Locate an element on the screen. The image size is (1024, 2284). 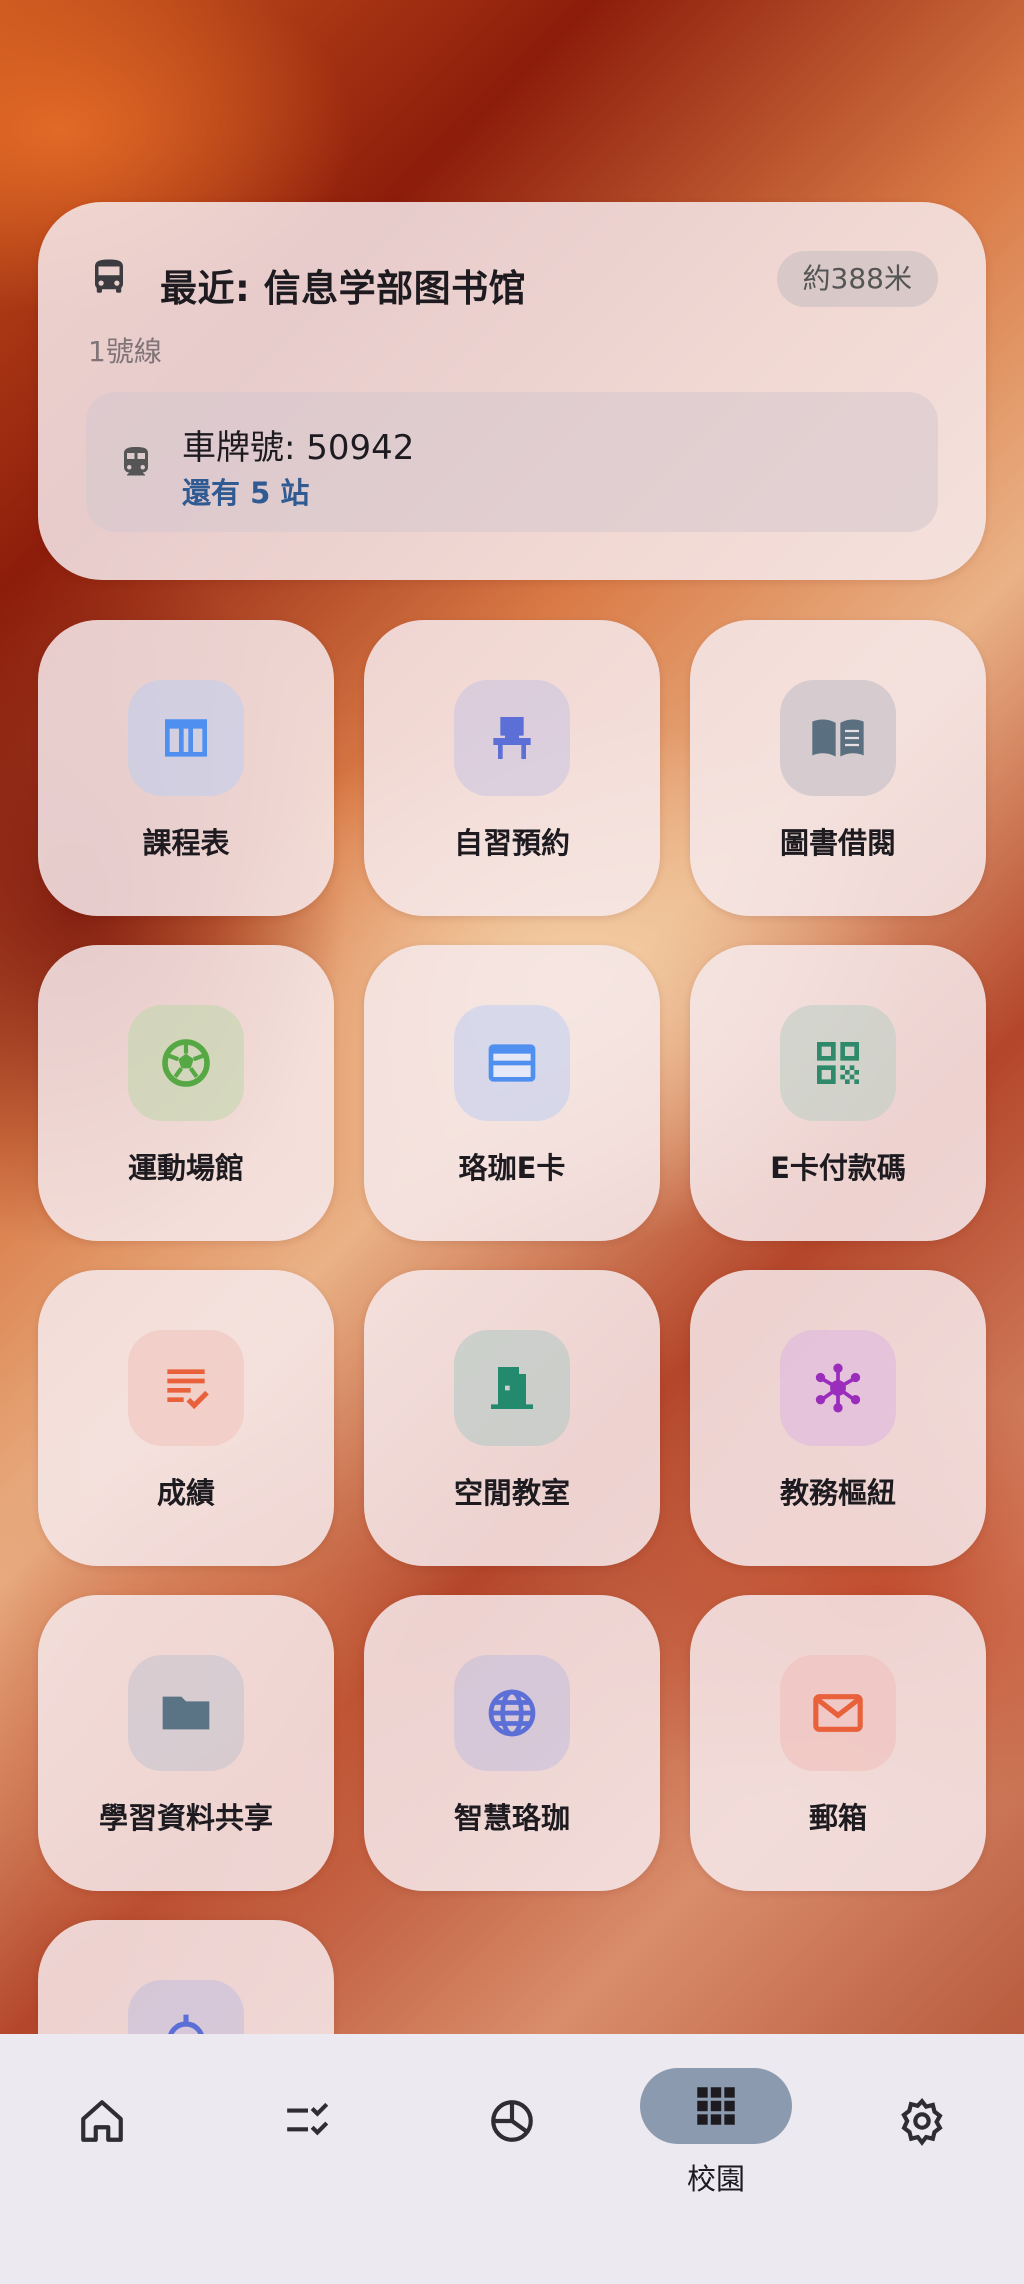
grid-apps-icon is located at coordinates (716, 2106).